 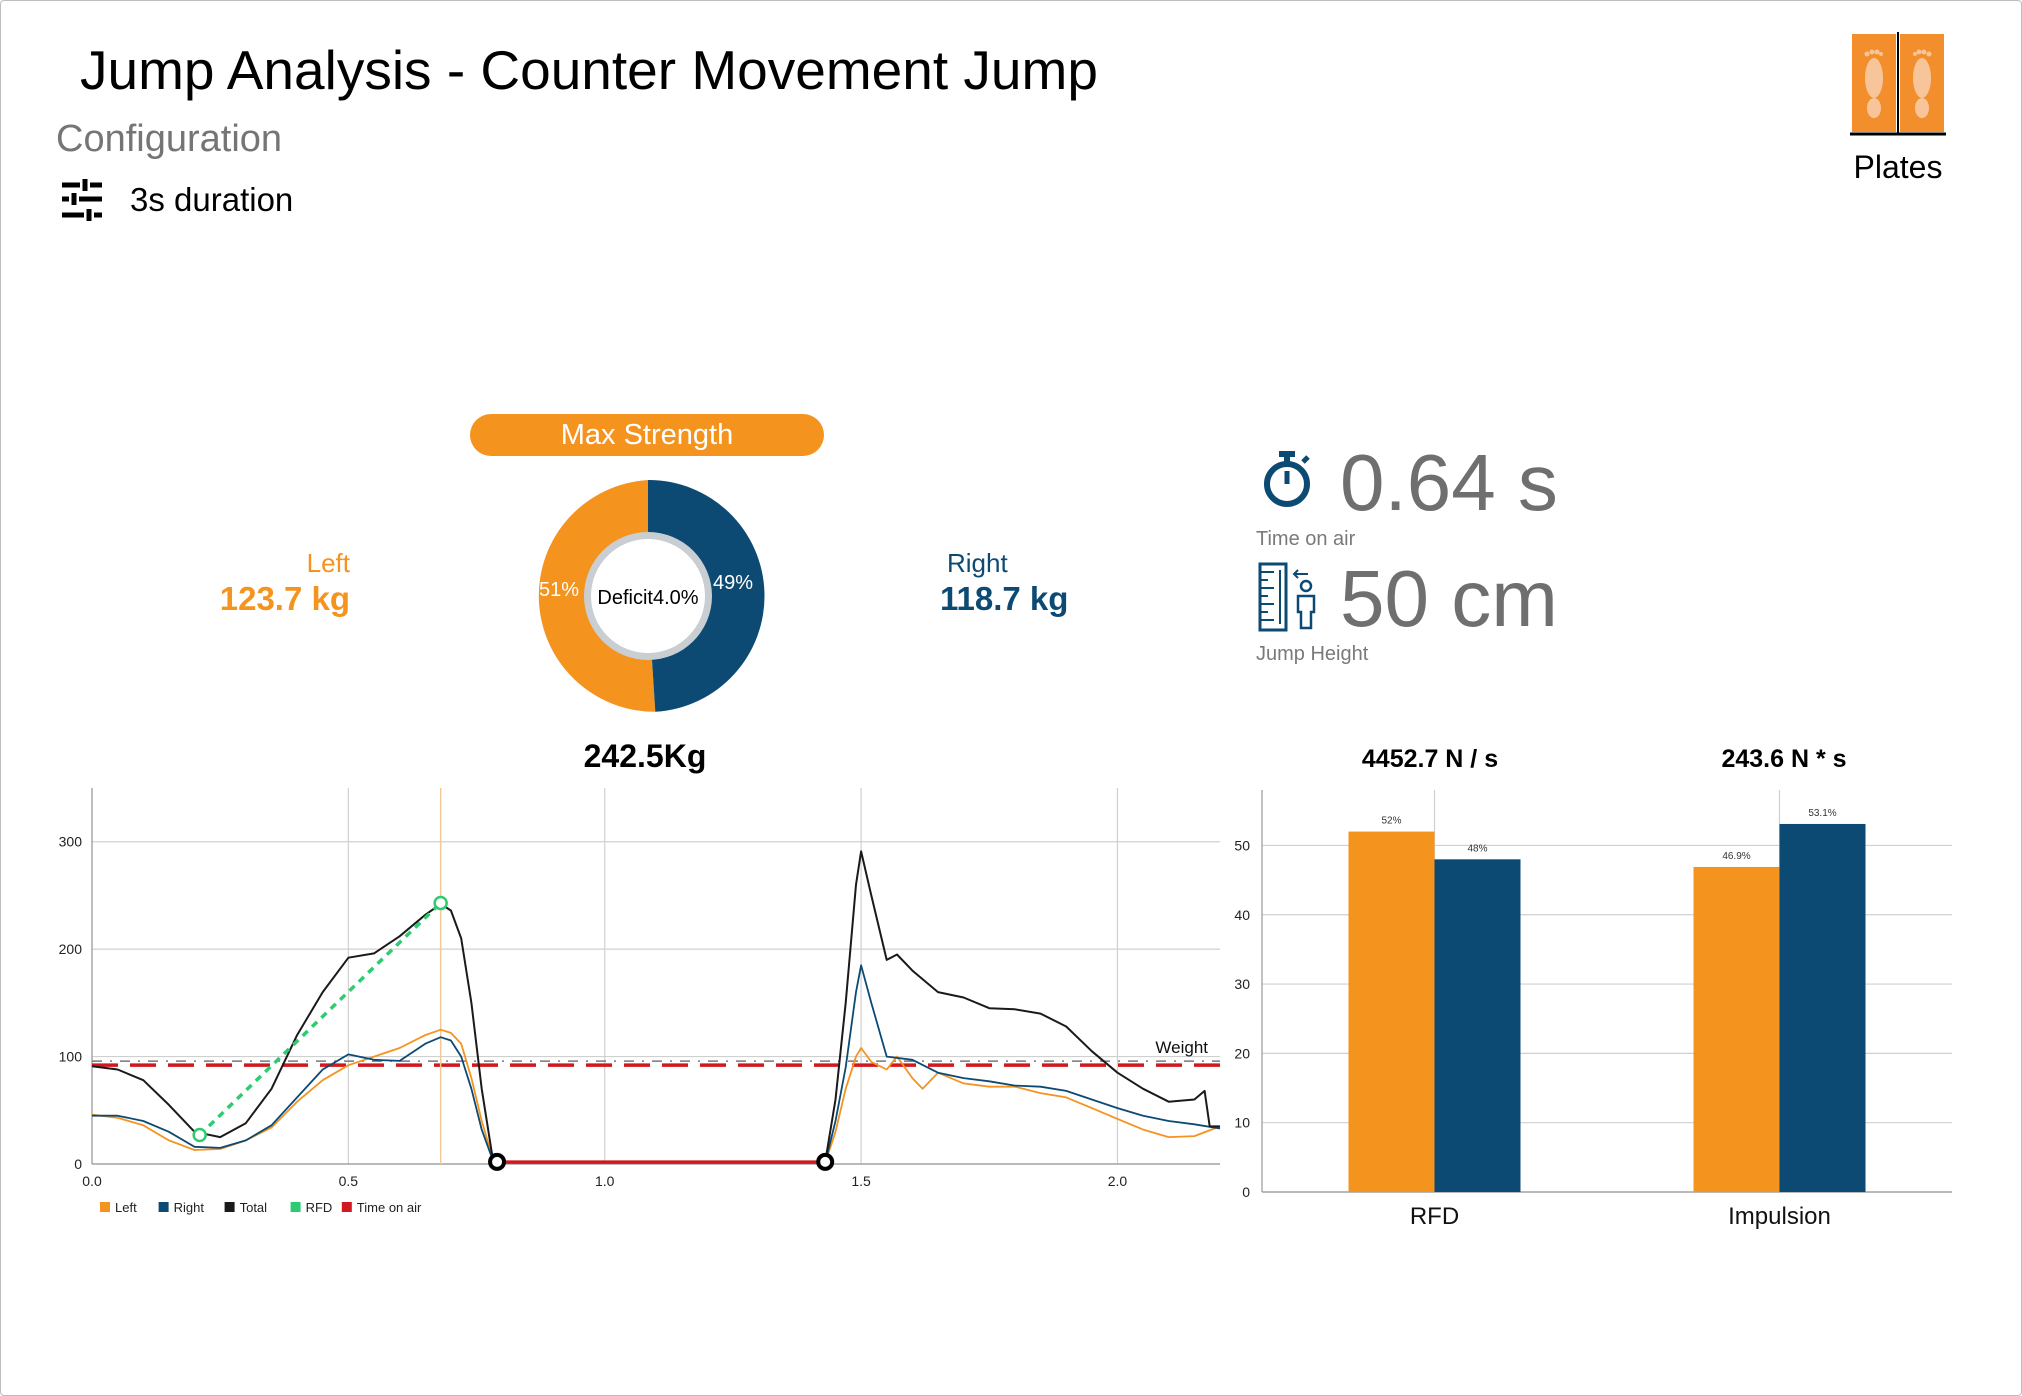 What do you see at coordinates (1898, 167) in the screenshot?
I see `plates-label: Plates` at bounding box center [1898, 167].